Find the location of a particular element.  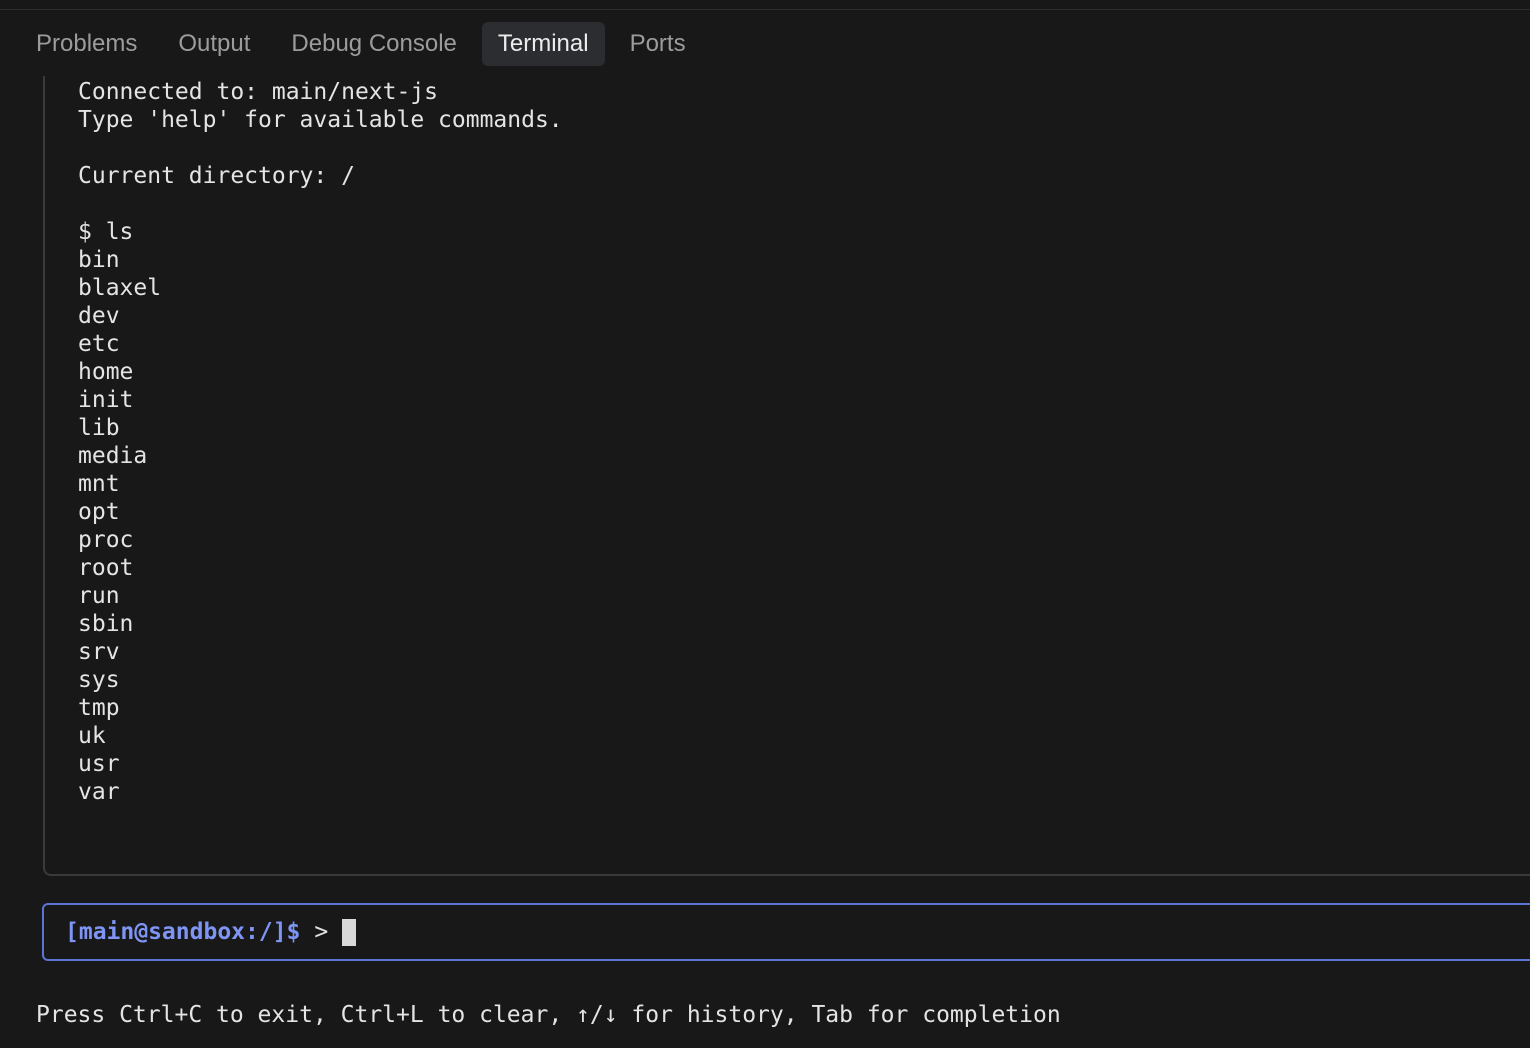

tab-ports: Ports is located at coordinates (658, 44).